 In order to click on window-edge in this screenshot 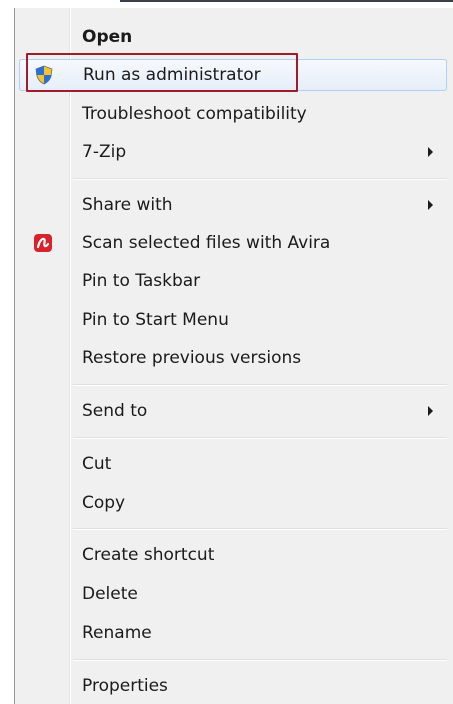, I will do `click(286, 1)`.